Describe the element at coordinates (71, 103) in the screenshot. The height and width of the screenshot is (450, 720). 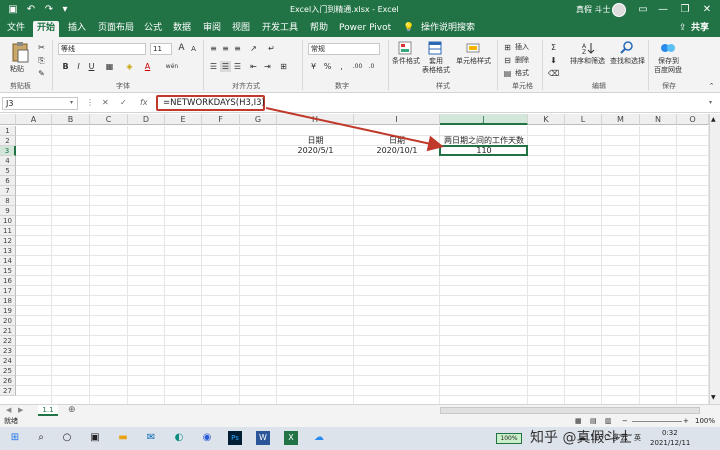
I see `name-box-dropdown-icon: ▾` at that location.